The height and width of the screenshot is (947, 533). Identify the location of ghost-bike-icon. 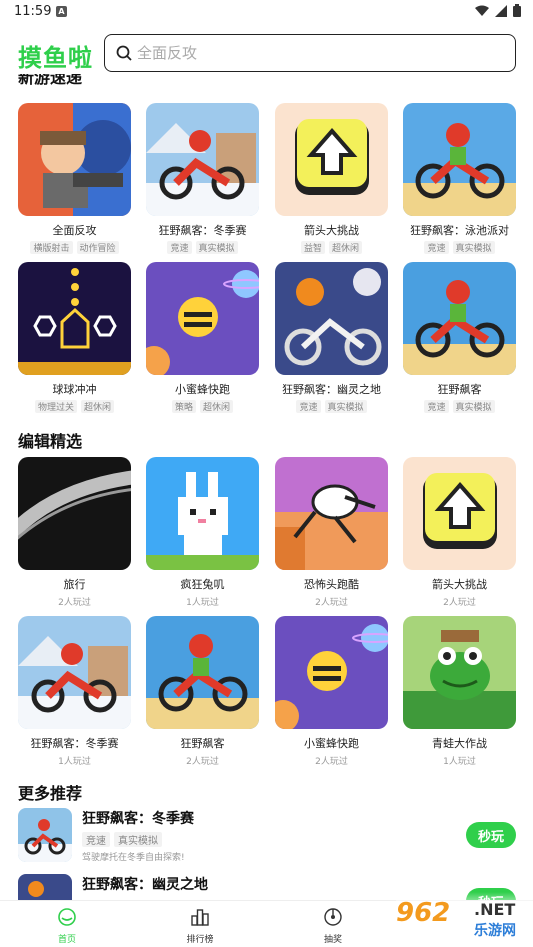
(331, 318).